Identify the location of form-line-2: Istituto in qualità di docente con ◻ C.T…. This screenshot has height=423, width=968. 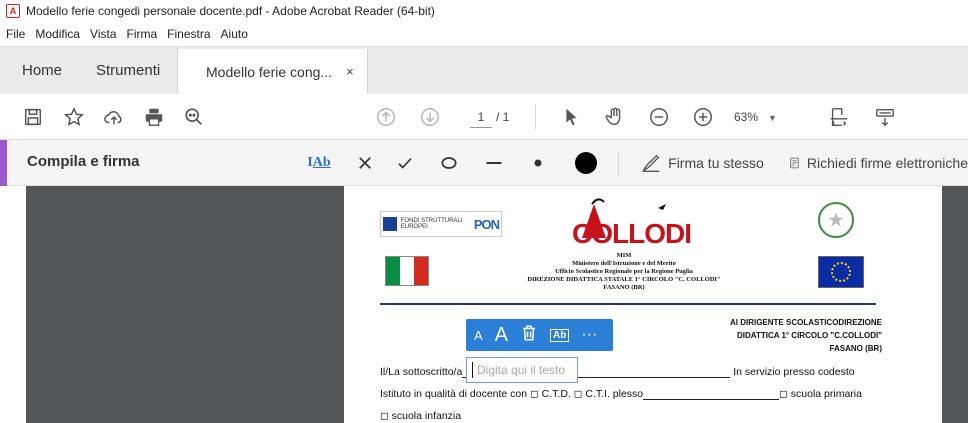
(621, 394).